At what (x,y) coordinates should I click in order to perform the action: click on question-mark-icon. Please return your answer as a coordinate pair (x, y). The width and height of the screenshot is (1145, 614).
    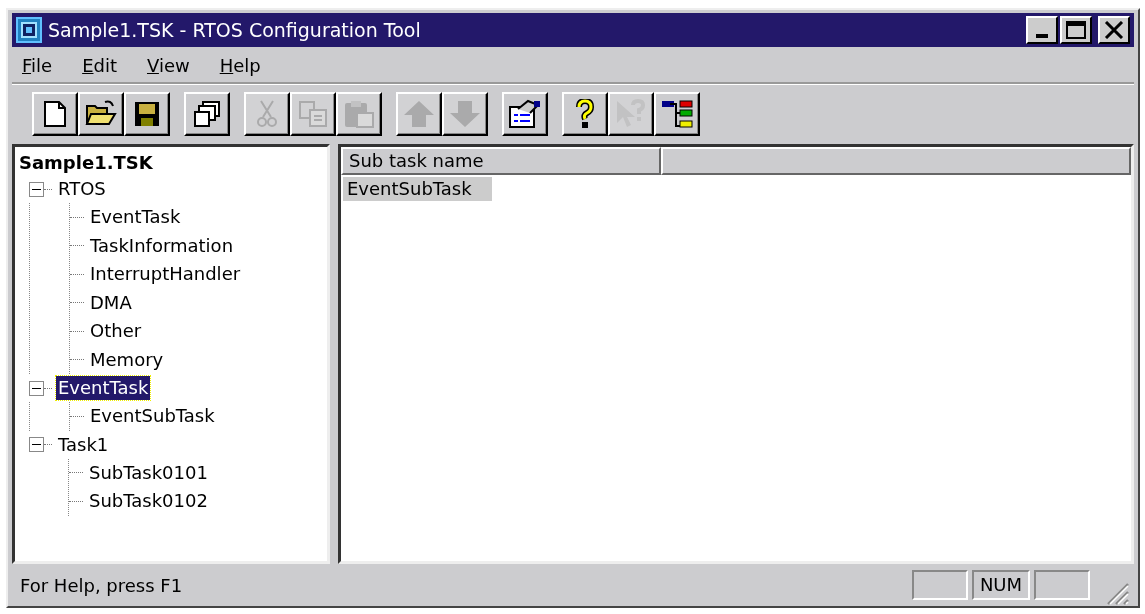
    Looking at the image, I should click on (585, 114).